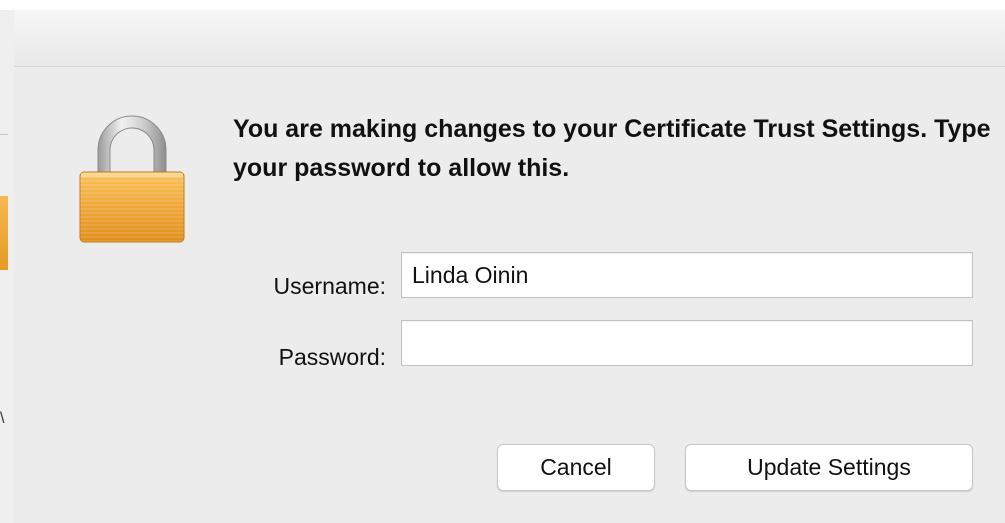 Image resolution: width=1005 pixels, height=523 pixels. I want to click on dialog-titlebar, so click(509, 38).